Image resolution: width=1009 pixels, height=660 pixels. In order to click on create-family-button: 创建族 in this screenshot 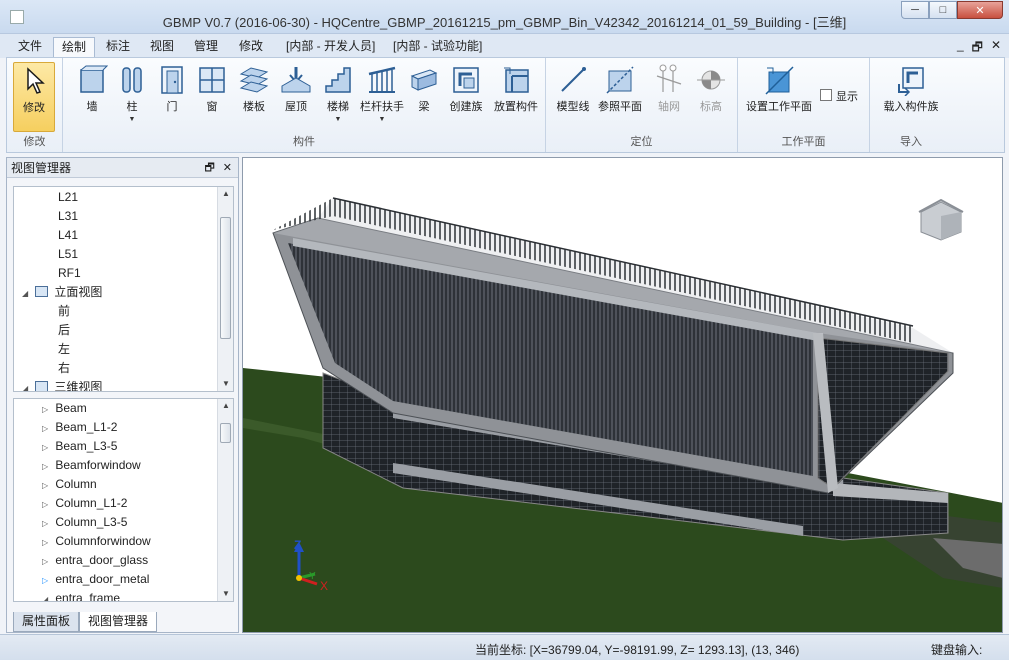, I will do `click(466, 97)`.